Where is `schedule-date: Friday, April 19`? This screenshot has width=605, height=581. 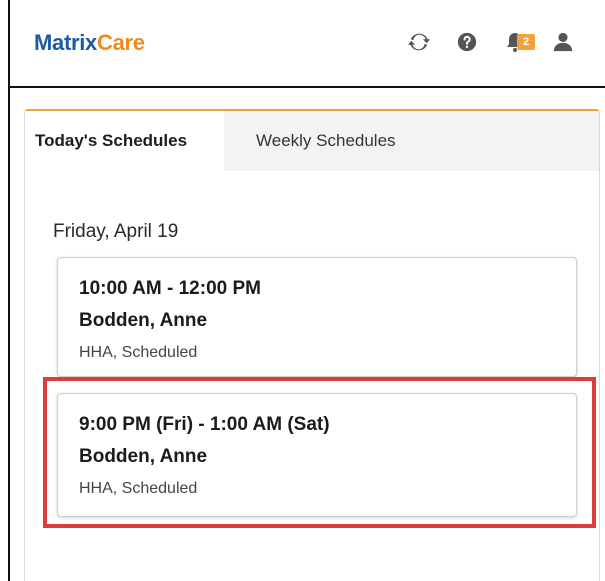 schedule-date: Friday, April 19 is located at coordinates (116, 231).